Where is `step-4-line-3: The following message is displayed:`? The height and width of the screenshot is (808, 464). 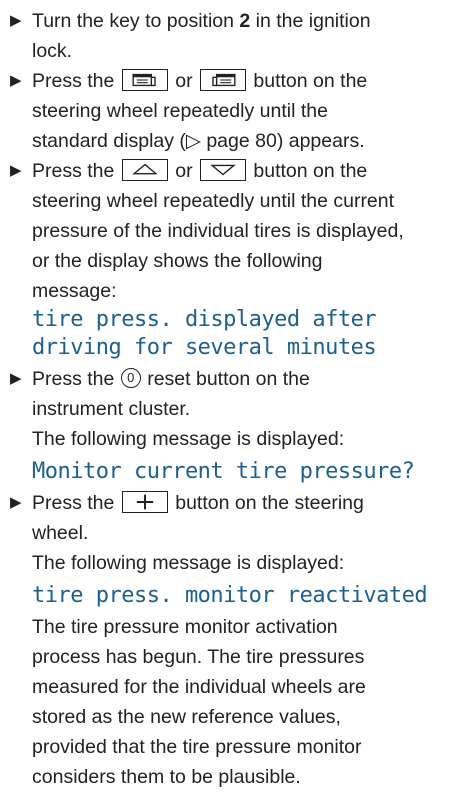
step-4-line-3: The following message is displayed: is located at coordinates (188, 439).